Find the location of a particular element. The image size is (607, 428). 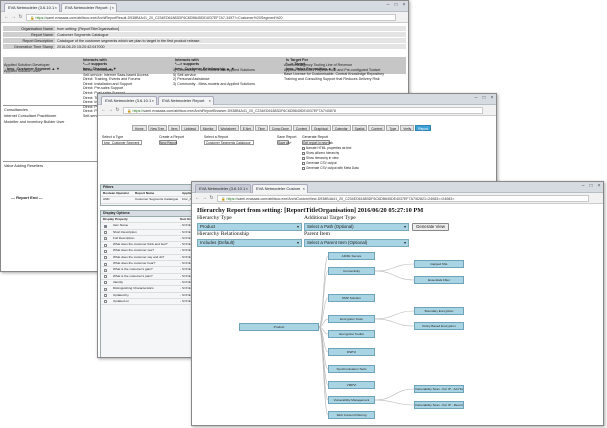

tree-node: Essentials Filter is located at coordinates (439, 280).